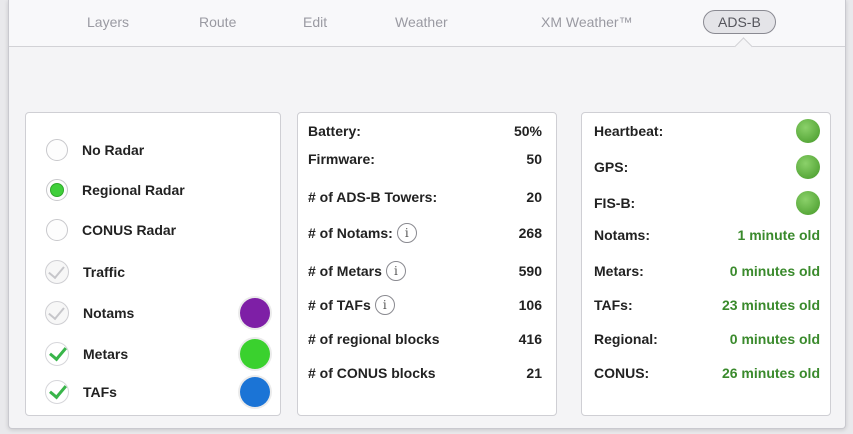 Image resolution: width=853 pixels, height=434 pixels. I want to click on status-row-conus: CONUS: 26 minutes old, so click(707, 373).